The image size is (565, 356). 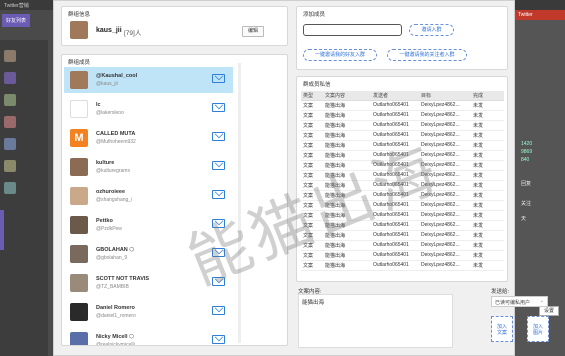 What do you see at coordinates (105, 163) in the screenshot?
I see `member-name: kulture` at bounding box center [105, 163].